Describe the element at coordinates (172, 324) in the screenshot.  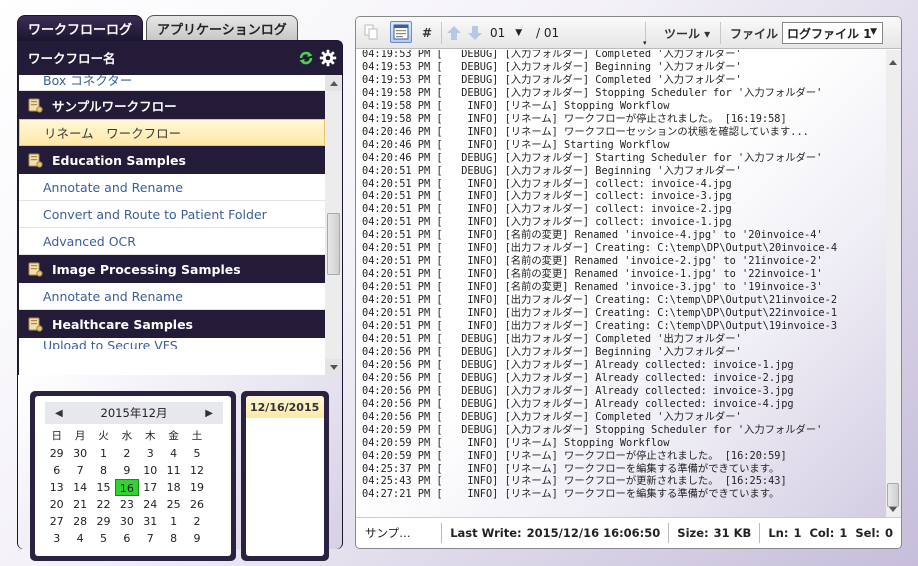
I see `workflow-group: Healthcare Samples` at that location.